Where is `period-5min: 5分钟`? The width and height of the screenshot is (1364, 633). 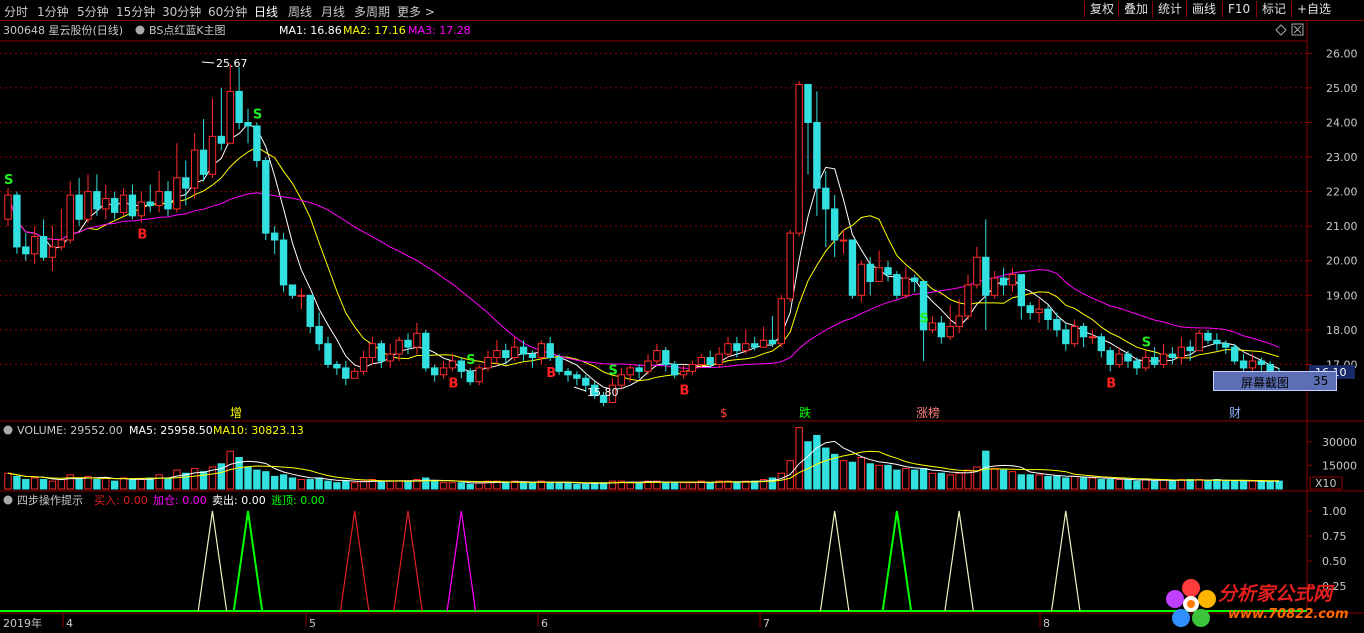 period-5min: 5分钟 is located at coordinates (93, 11).